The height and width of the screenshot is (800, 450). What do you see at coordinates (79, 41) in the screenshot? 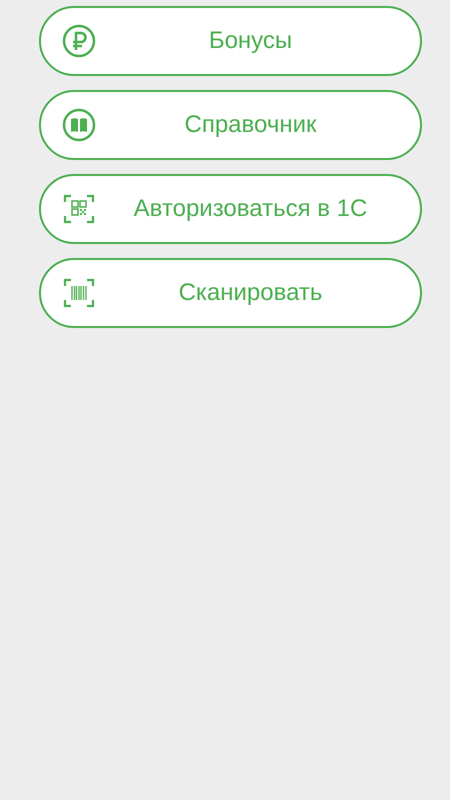
I see `ruble-icon` at bounding box center [79, 41].